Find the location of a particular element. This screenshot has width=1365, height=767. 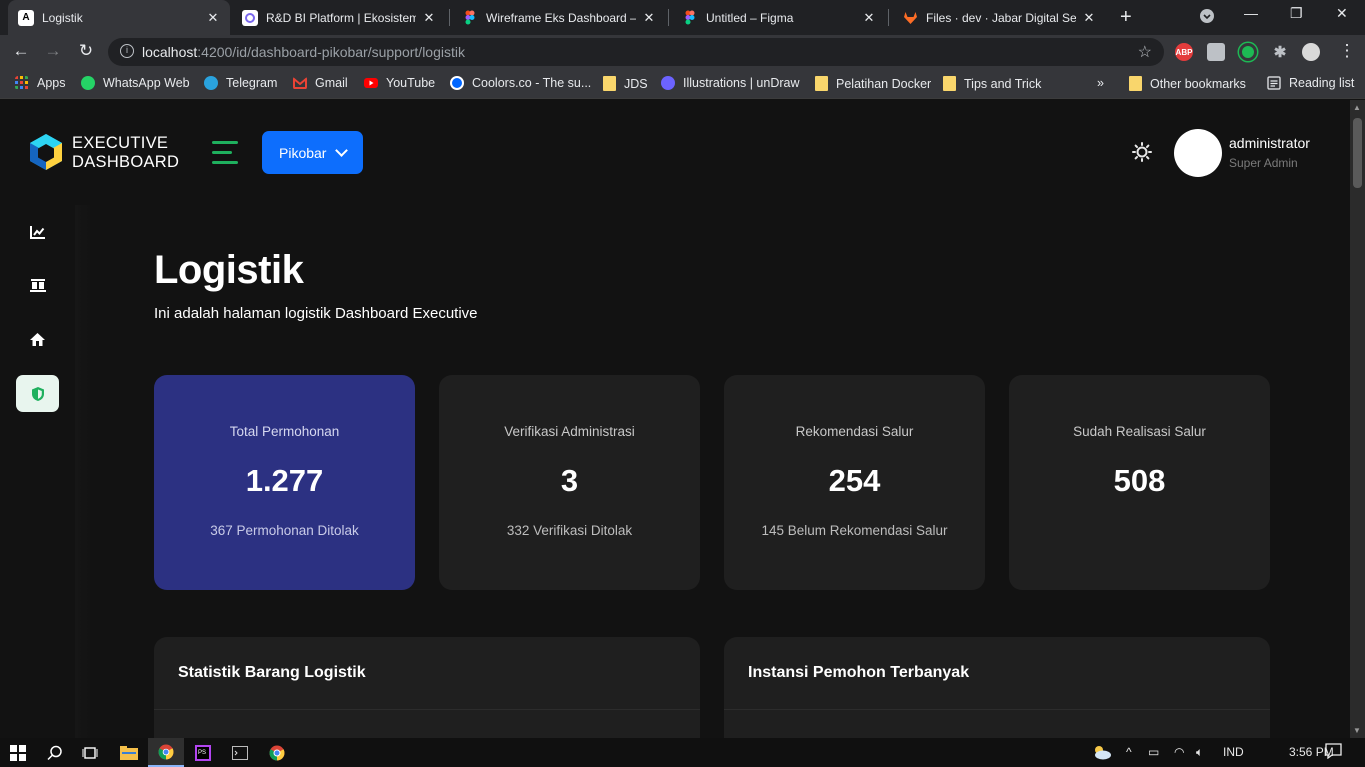

svg-text: PS is located at coordinates (202, 753).